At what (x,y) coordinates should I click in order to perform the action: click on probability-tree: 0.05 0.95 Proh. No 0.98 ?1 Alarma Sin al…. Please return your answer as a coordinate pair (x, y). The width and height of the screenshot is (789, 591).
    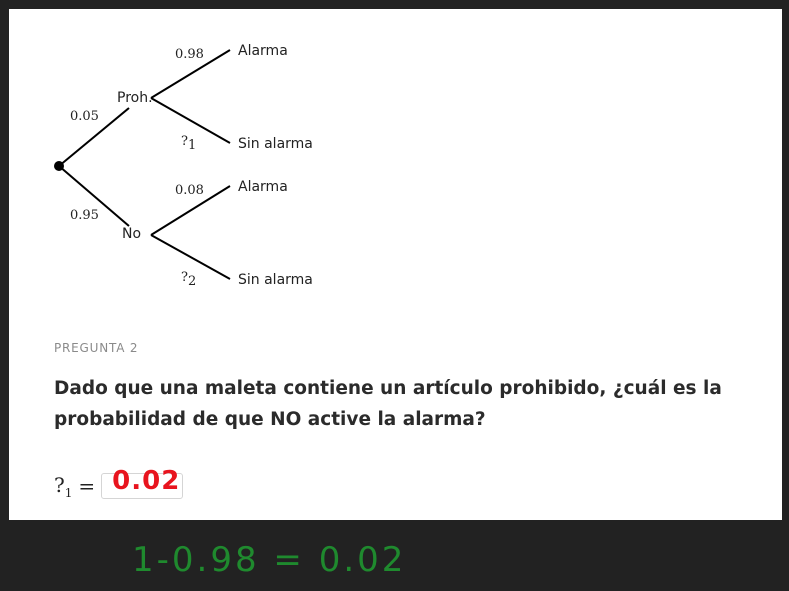
    Looking at the image, I should click on (183, 166).